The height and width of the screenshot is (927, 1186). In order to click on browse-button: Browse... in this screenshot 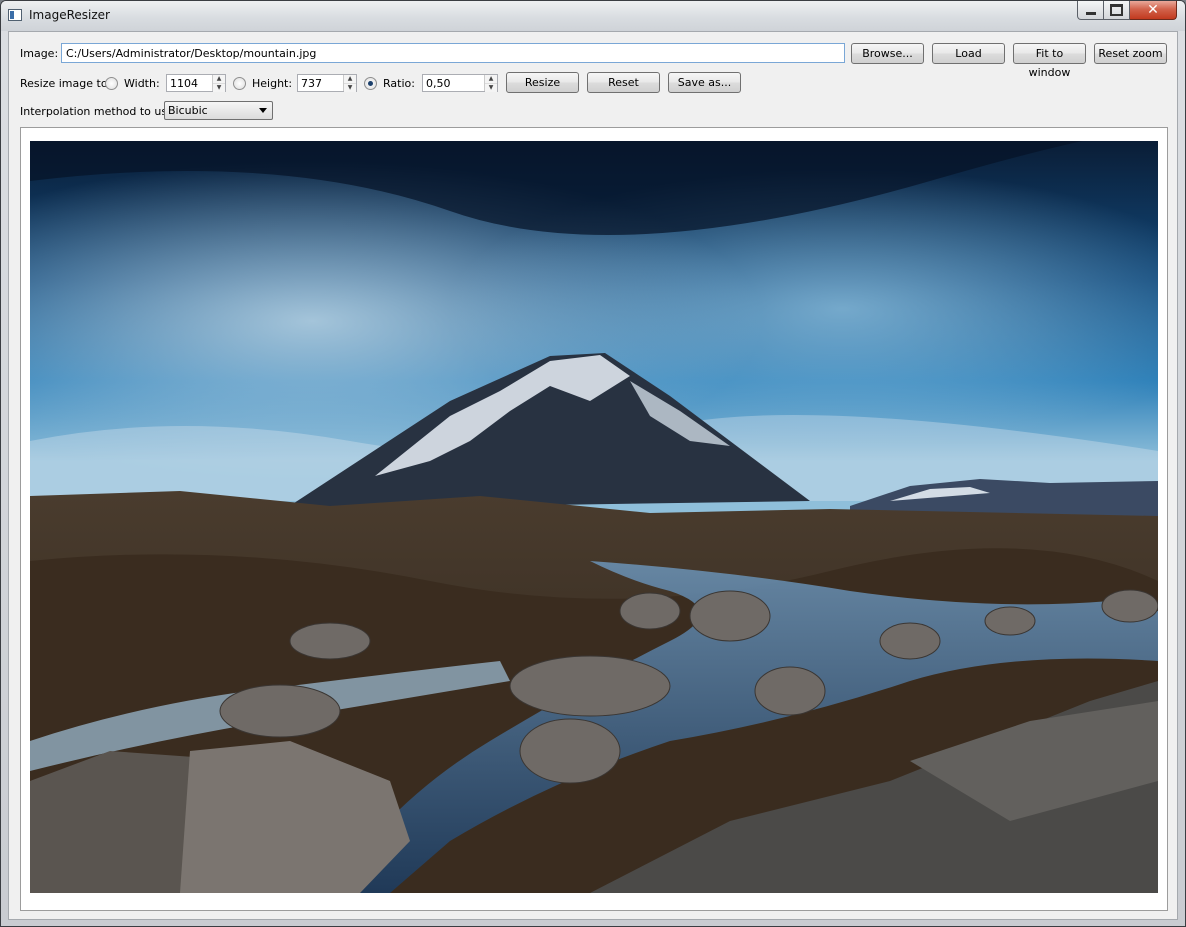, I will do `click(887, 53)`.